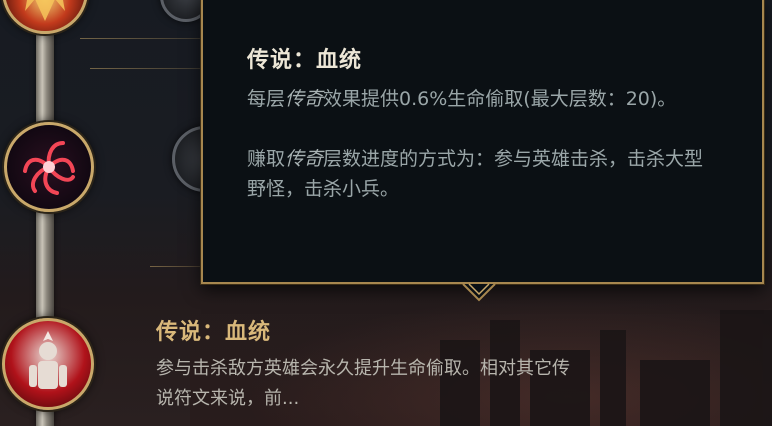 This screenshot has width=772, height=426. I want to click on connector-line-upper, so click(147, 68).